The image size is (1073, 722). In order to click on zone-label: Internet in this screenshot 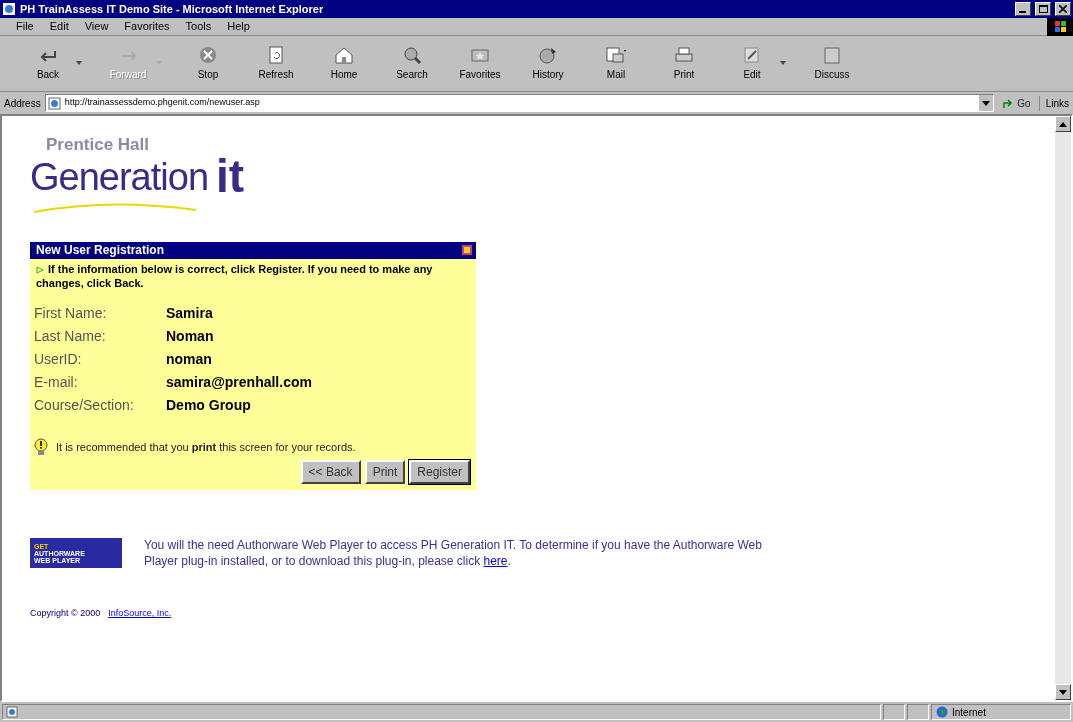, I will do `click(969, 712)`.